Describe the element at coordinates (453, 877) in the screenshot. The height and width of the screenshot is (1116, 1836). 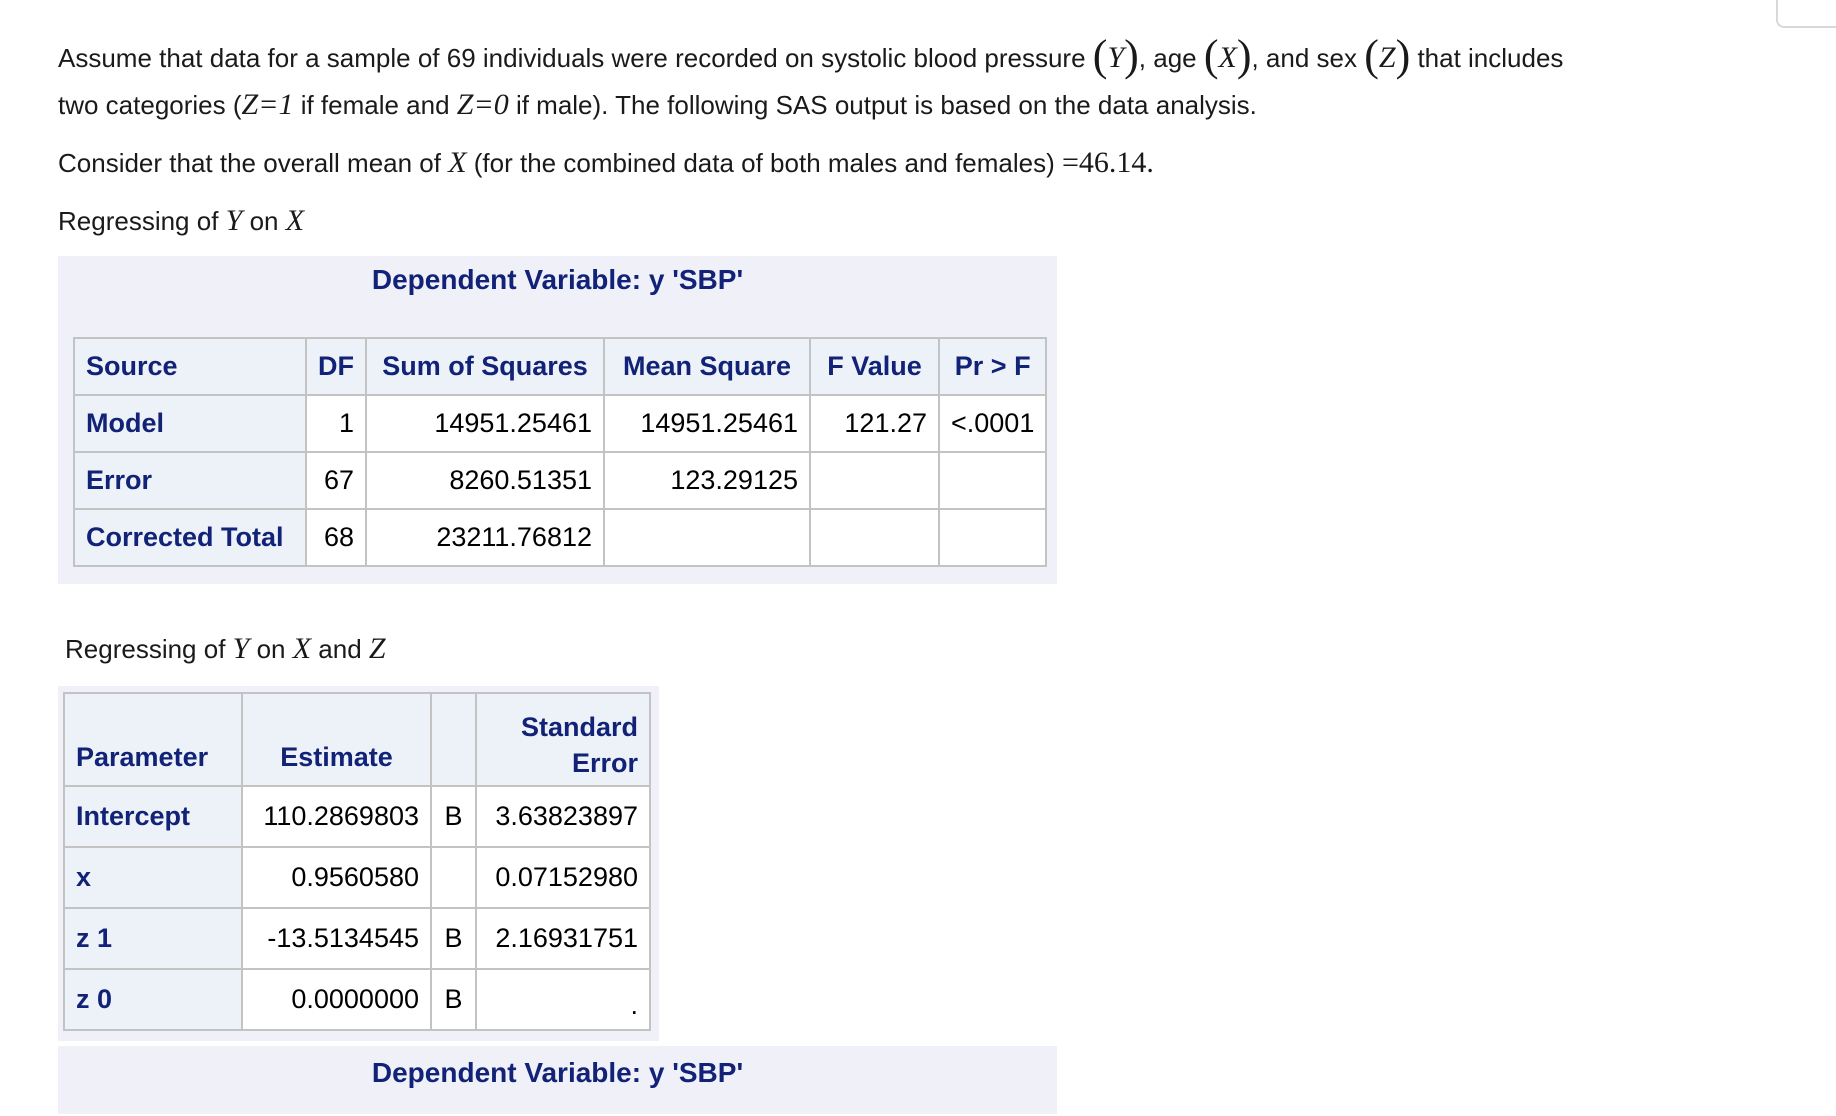
I see `cell-flag` at that location.